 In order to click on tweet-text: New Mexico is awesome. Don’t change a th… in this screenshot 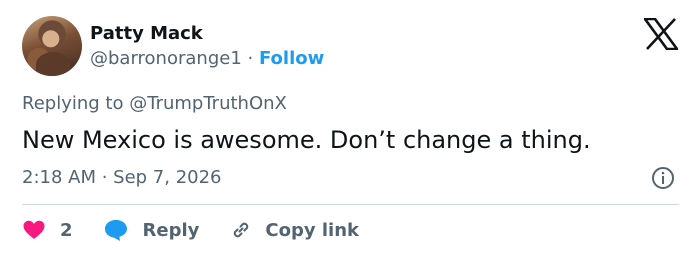, I will do `click(306, 140)`.